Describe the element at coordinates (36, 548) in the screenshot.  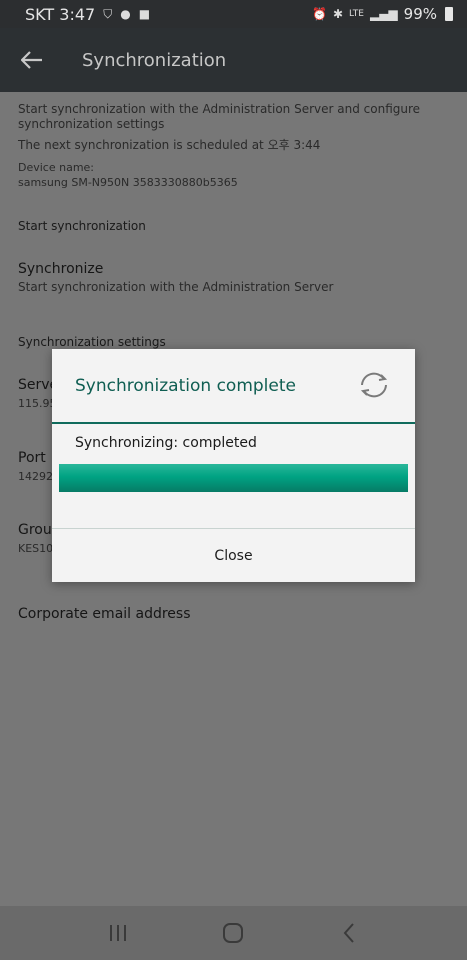
I see `group-value: KES10` at that location.